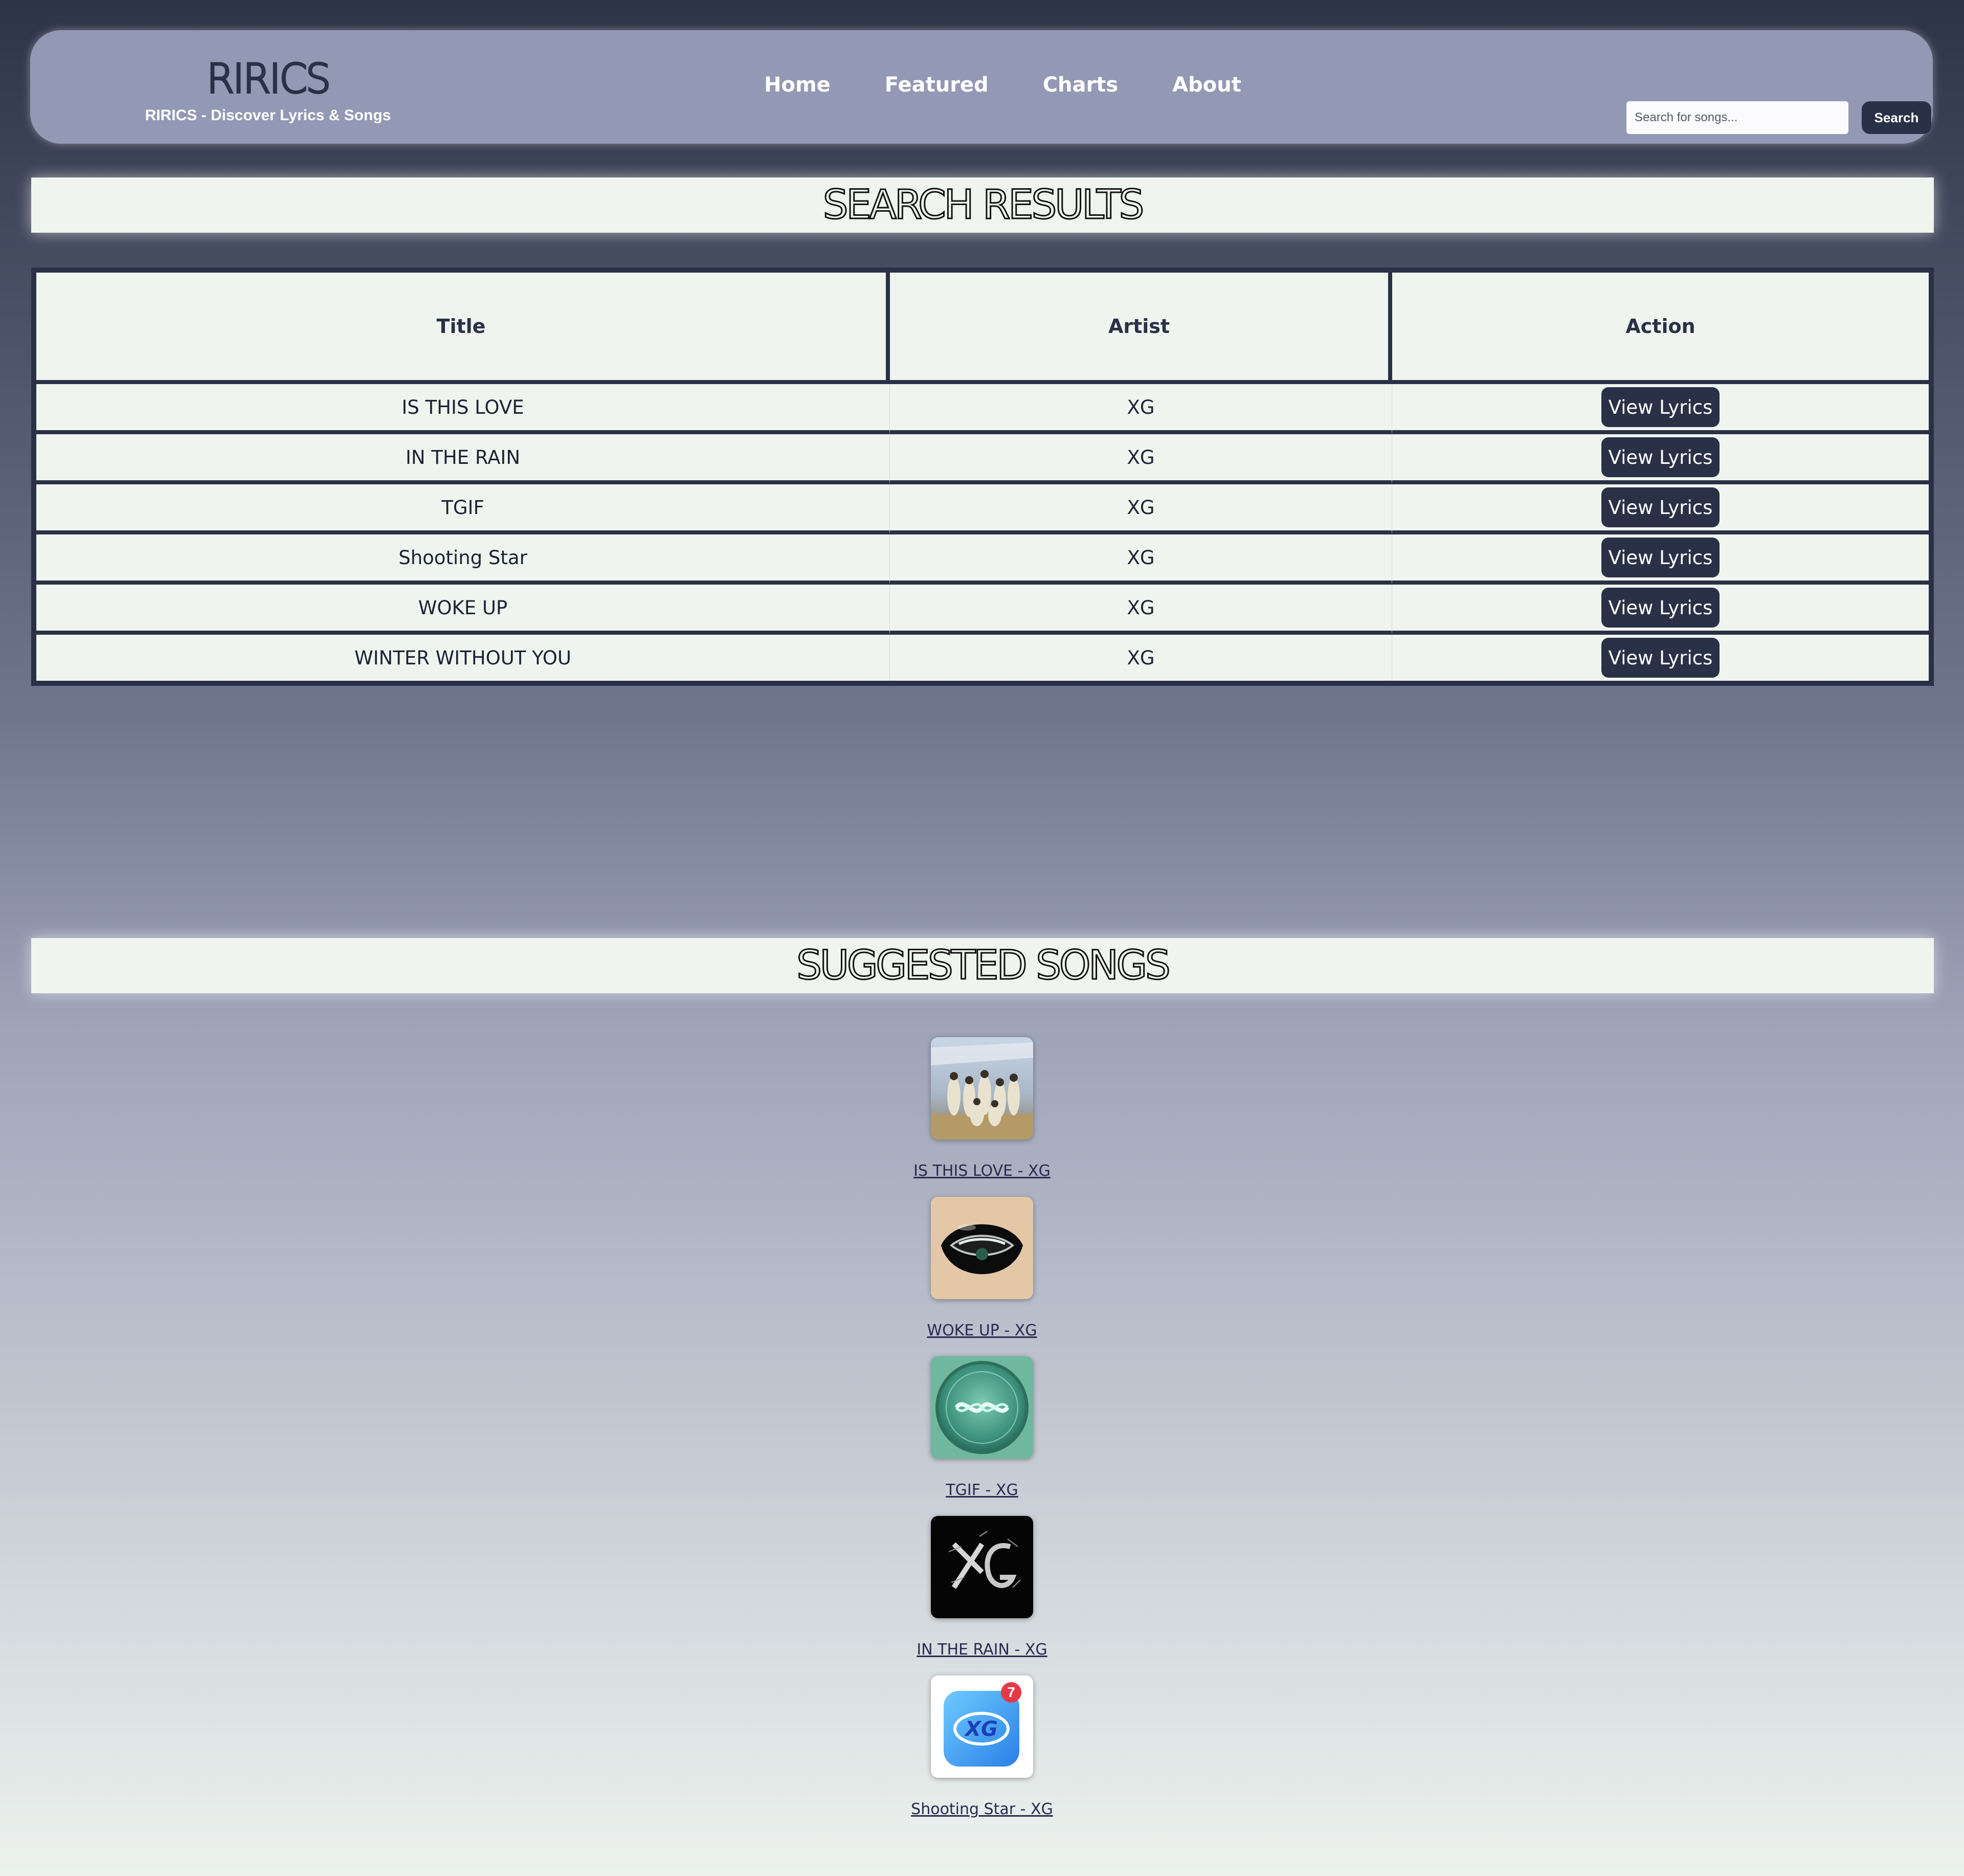 The image size is (1964, 1876). I want to click on brand: RIRICS RIRICS - Discover Lyrics & Songs, so click(268, 89).